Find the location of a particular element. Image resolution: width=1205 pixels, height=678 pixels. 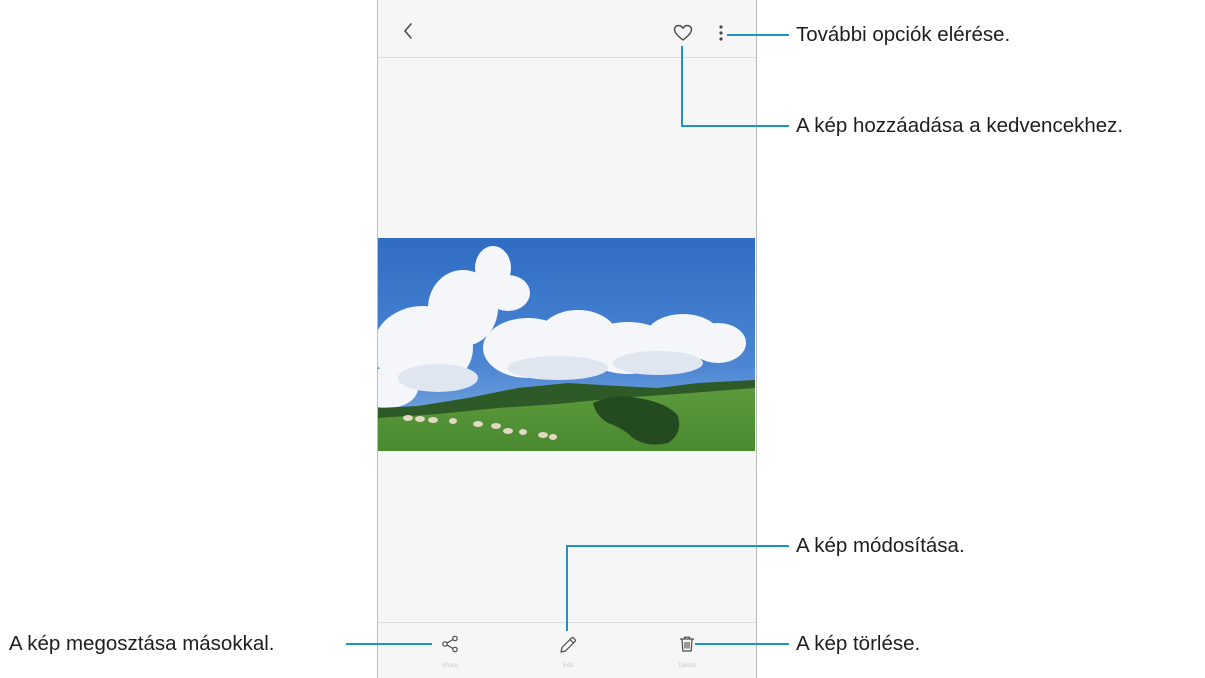

photo is located at coordinates (566, 344).